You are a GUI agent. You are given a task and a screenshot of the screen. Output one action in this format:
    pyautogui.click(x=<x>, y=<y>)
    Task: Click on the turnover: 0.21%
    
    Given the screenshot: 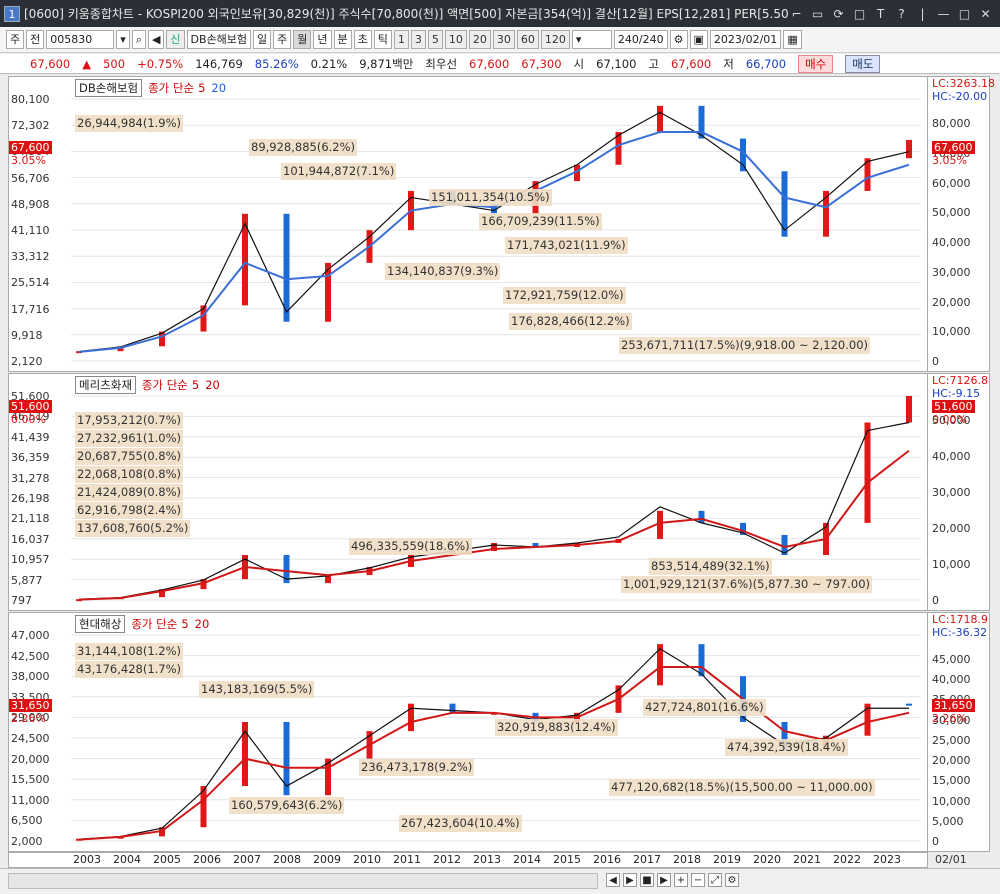 What is the action you would take?
    pyautogui.click(x=329, y=63)
    